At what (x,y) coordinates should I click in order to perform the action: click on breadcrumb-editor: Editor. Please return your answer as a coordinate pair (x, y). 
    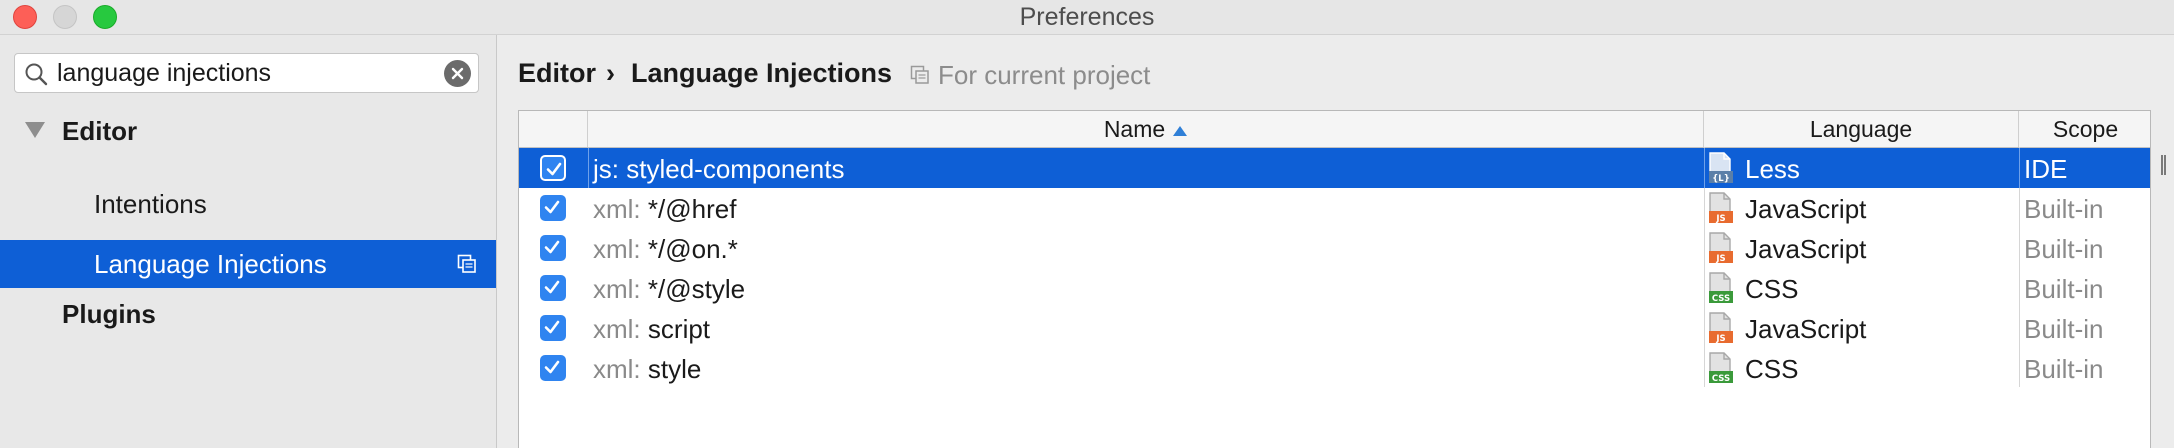
    Looking at the image, I should click on (557, 73).